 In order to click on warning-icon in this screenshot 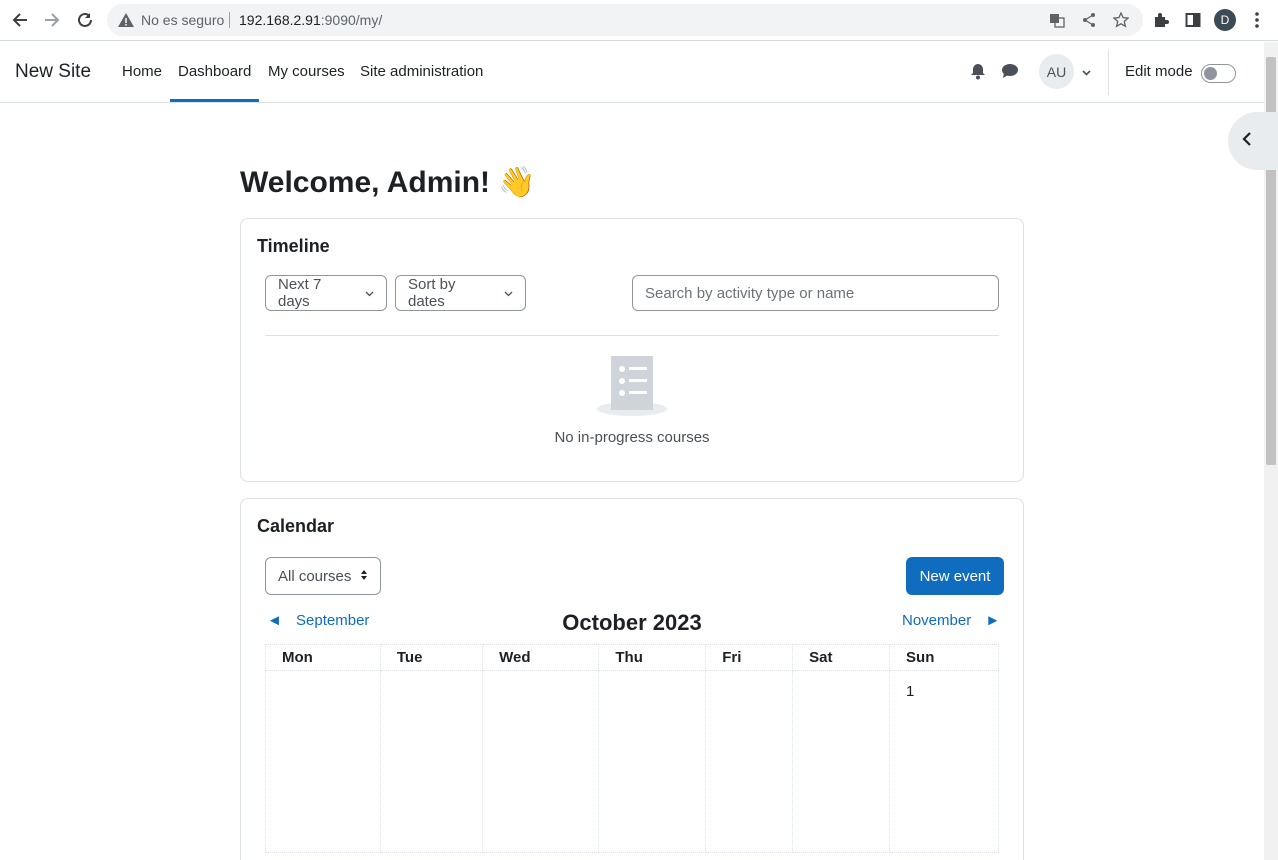, I will do `click(126, 20)`.